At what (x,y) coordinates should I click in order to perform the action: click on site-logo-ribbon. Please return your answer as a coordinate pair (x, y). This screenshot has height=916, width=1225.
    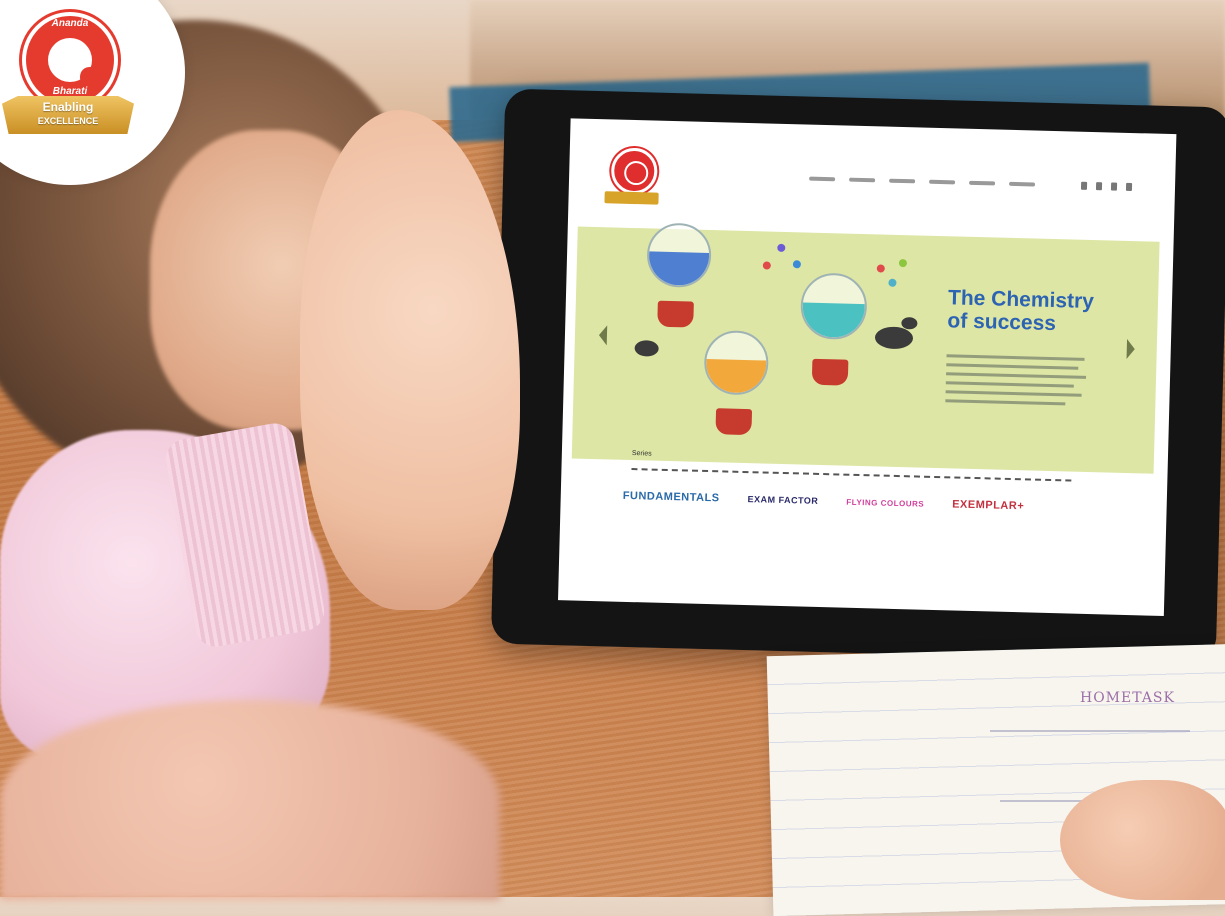
    Looking at the image, I should click on (631, 198).